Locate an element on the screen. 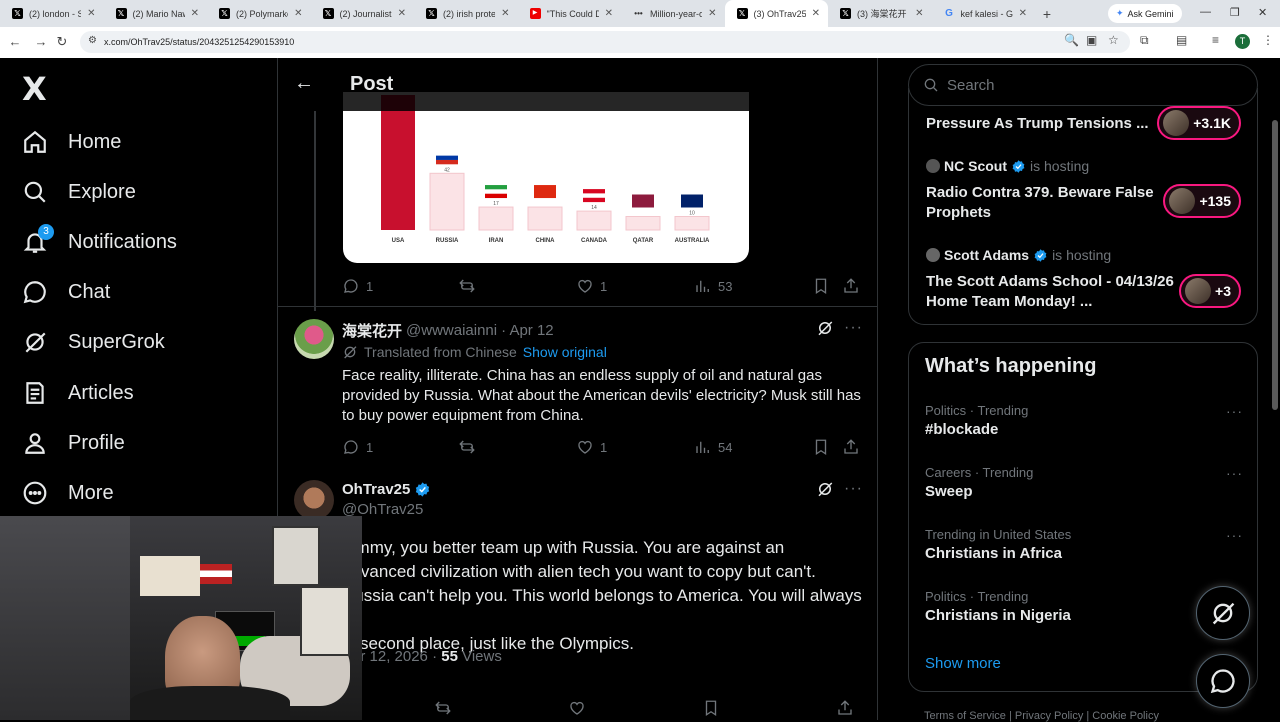 The width and height of the screenshot is (1280, 722). browser-tab: 𝕏 (3) 海棠花开 (@ ✕ is located at coordinates (880, 13).